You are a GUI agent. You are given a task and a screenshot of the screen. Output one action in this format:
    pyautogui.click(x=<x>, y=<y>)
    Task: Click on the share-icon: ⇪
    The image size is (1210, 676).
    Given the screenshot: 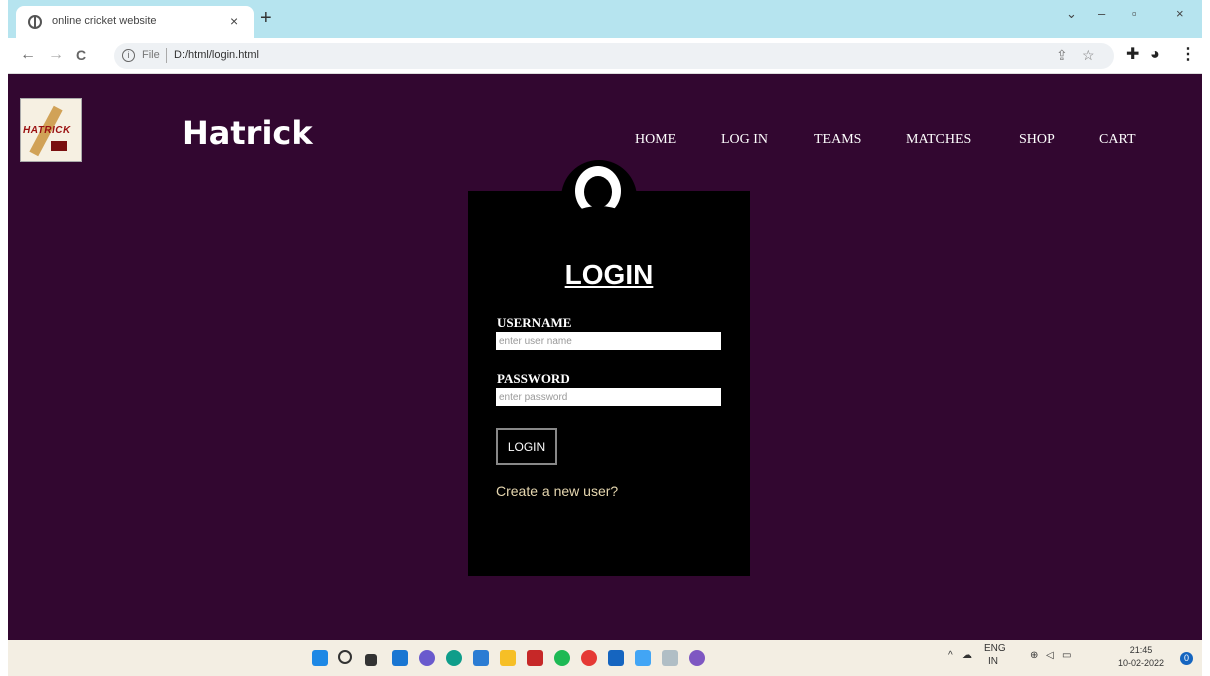 What is the action you would take?
    pyautogui.click(x=1062, y=55)
    